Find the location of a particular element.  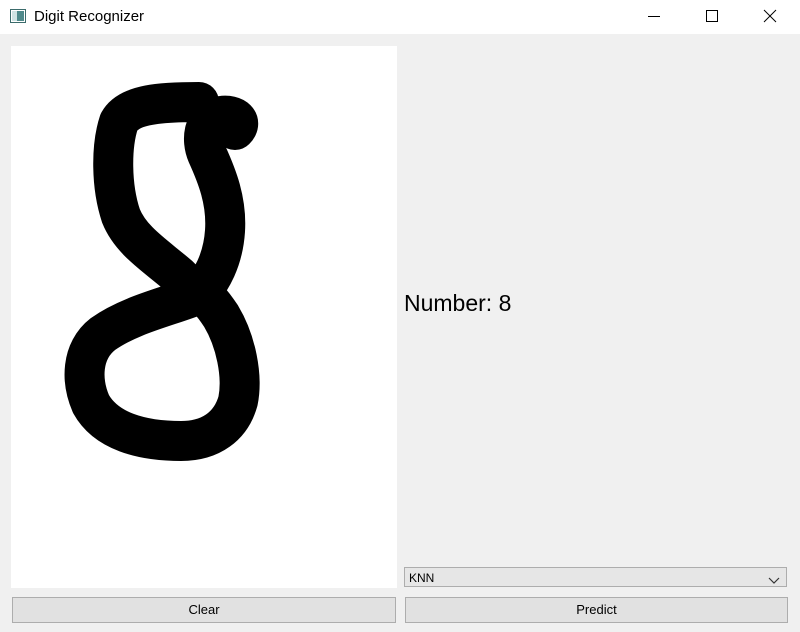

close-button is located at coordinates (770, 17).